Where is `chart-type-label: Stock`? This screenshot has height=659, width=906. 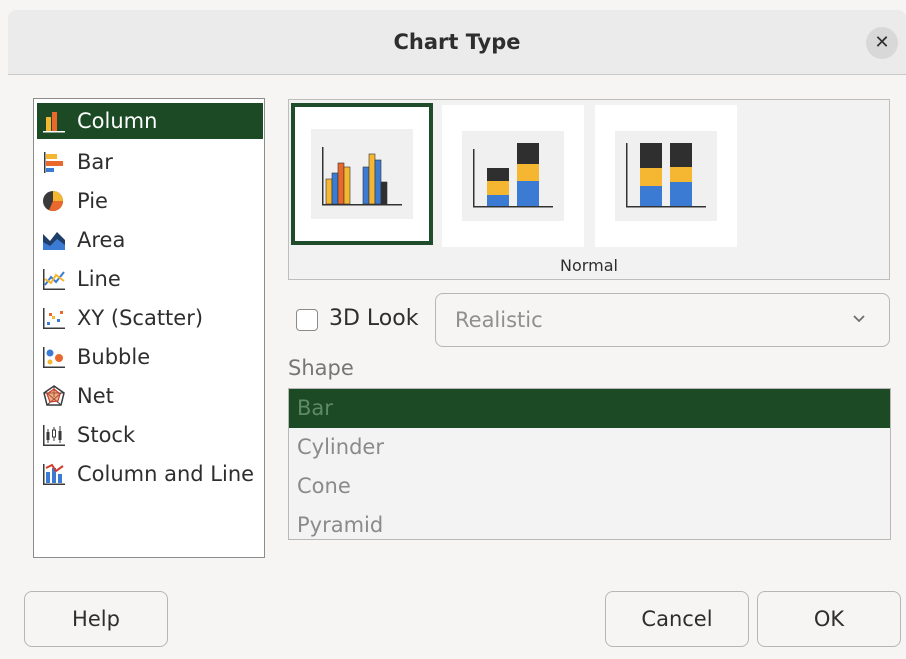
chart-type-label: Stock is located at coordinates (106, 434).